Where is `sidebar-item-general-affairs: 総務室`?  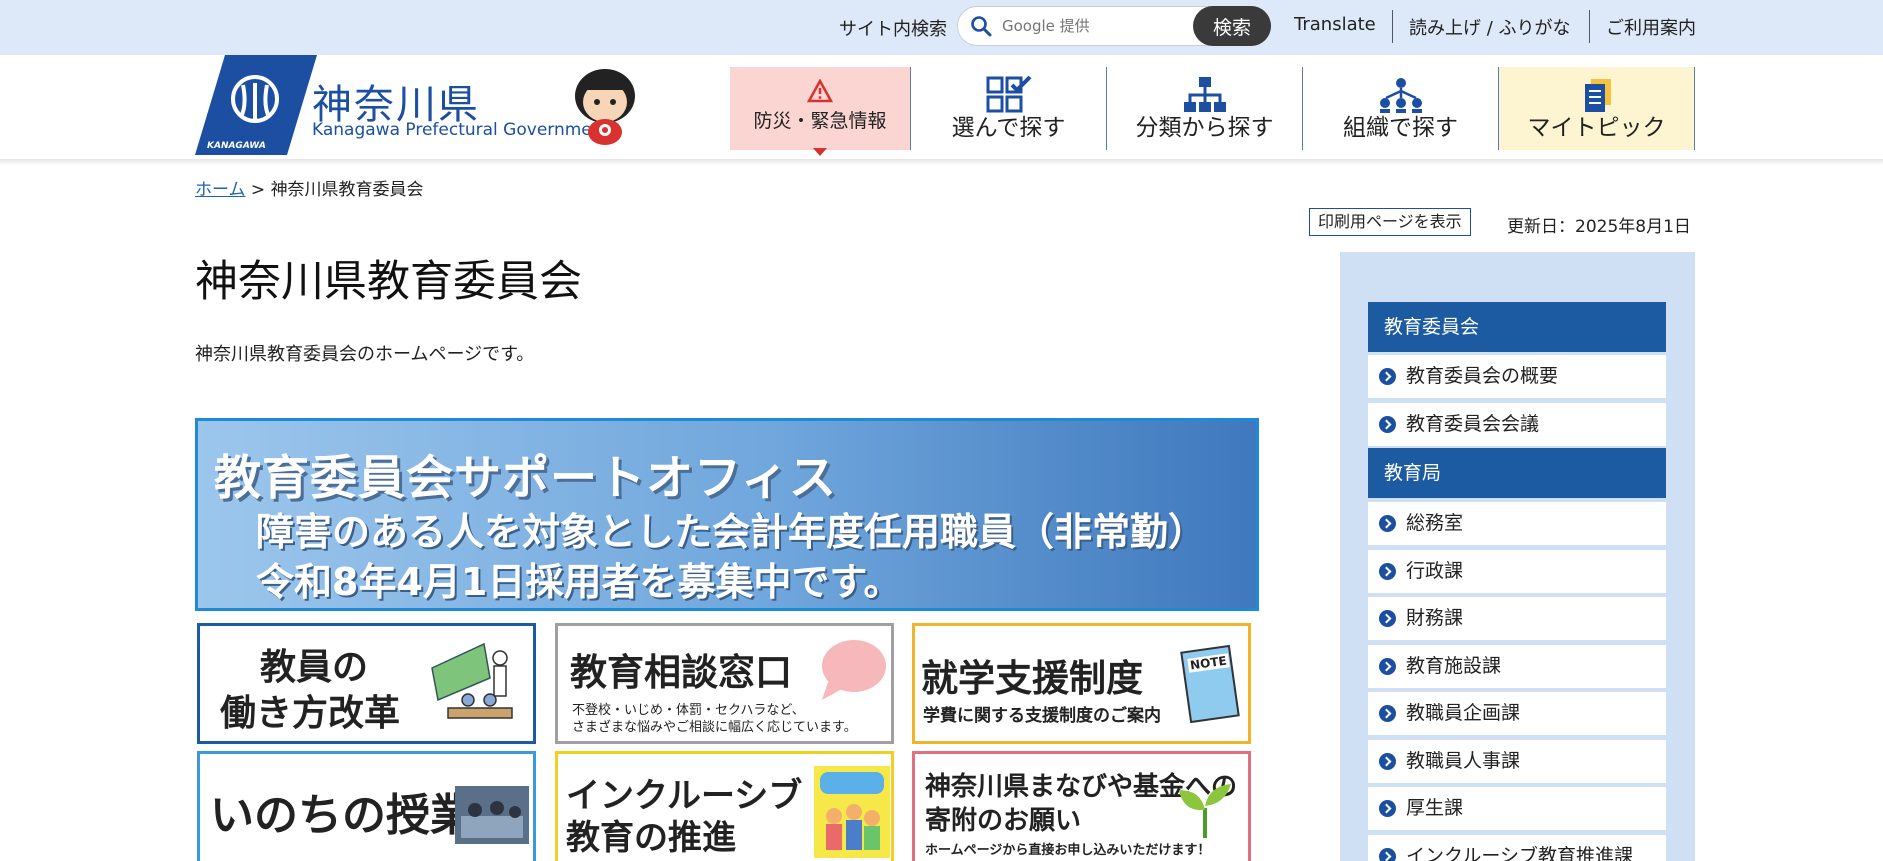 sidebar-item-general-affairs: 総務室 is located at coordinates (1517, 523).